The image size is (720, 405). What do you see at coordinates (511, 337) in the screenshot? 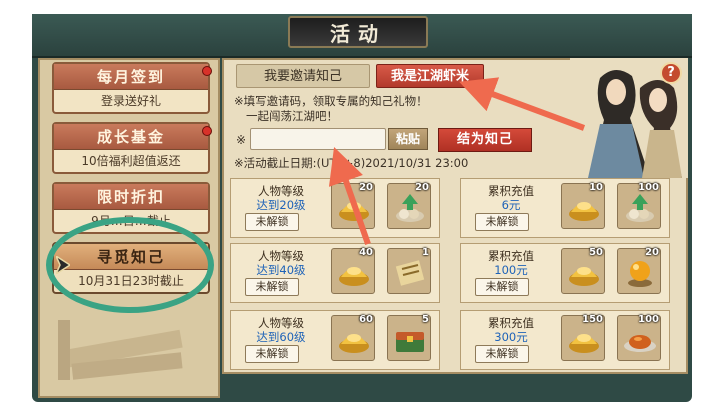
I see `reward-condition: 300元` at bounding box center [511, 337].